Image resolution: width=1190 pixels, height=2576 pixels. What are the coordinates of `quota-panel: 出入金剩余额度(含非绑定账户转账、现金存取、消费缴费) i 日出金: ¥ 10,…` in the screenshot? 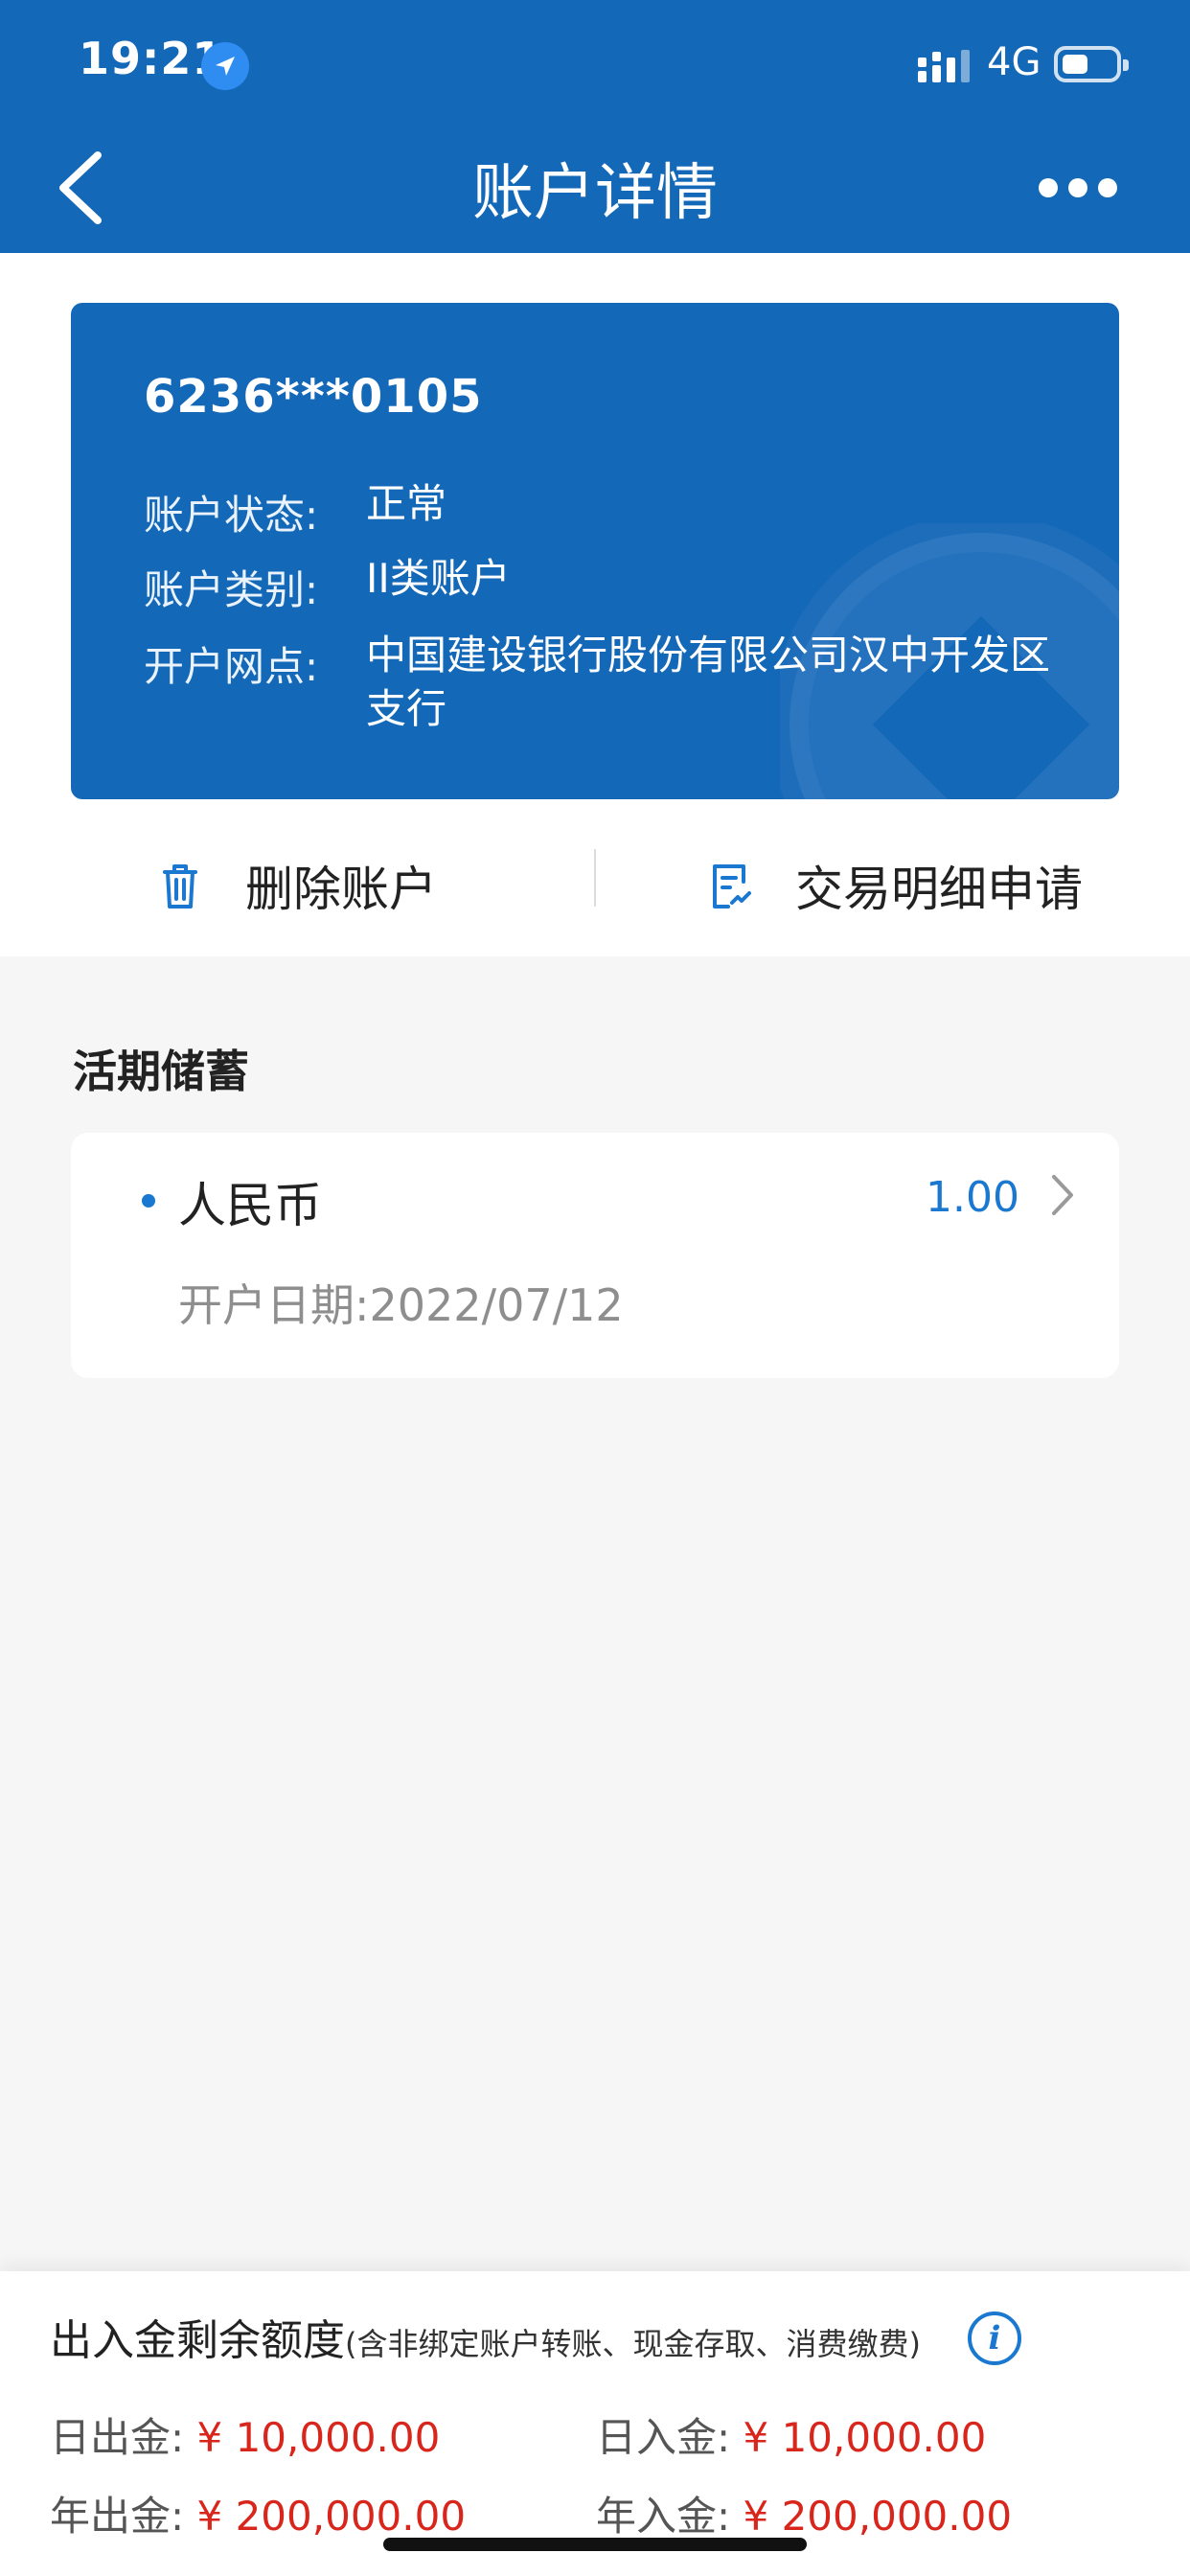 It's located at (595, 2423).